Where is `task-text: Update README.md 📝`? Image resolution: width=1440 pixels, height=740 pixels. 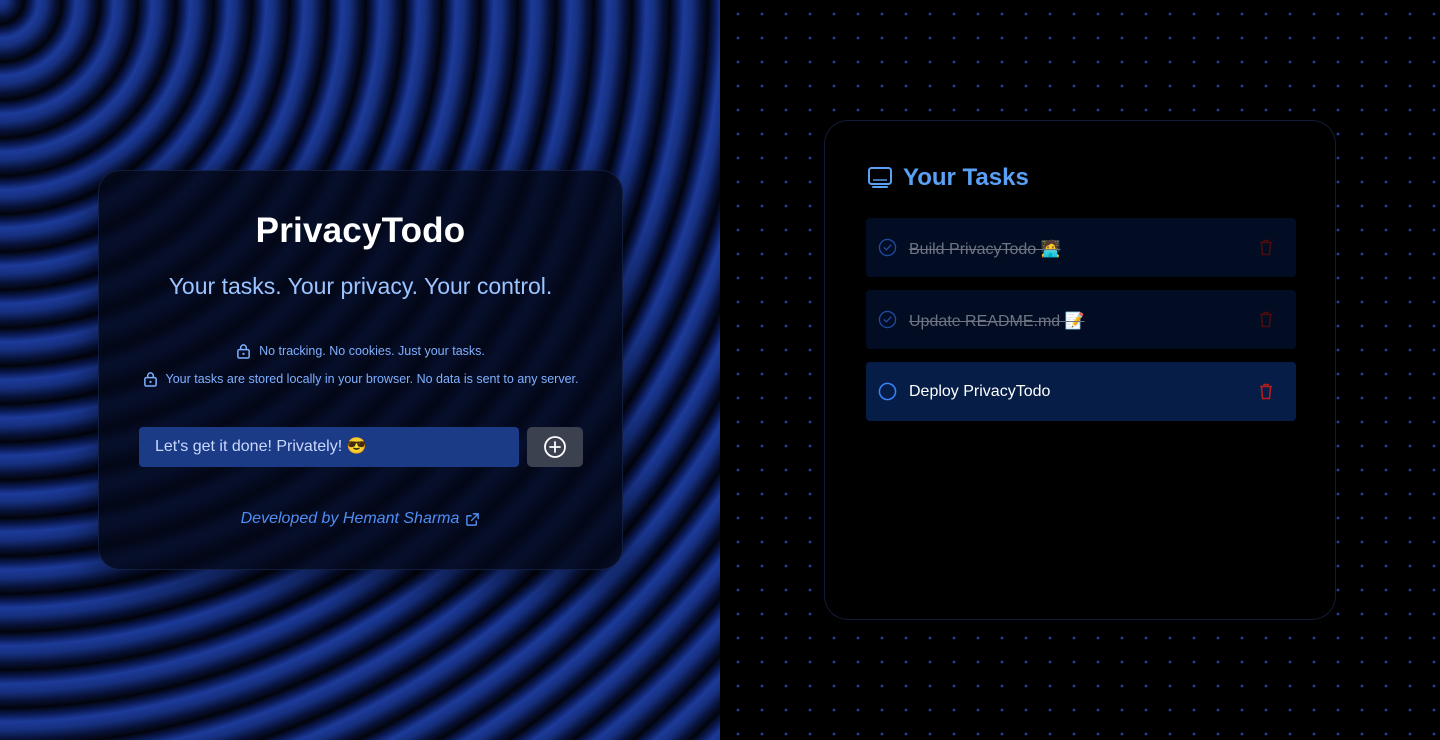
task-text: Update README.md 📝 is located at coordinates (997, 321).